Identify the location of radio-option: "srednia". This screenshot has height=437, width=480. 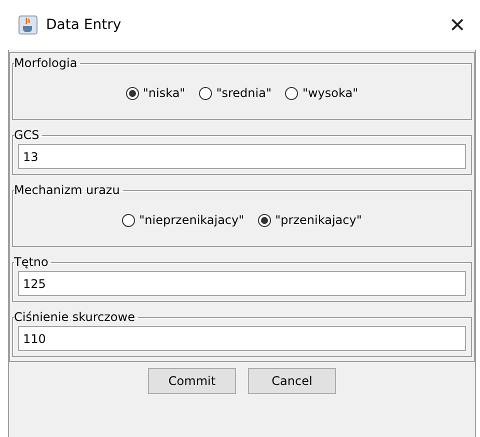
(235, 93).